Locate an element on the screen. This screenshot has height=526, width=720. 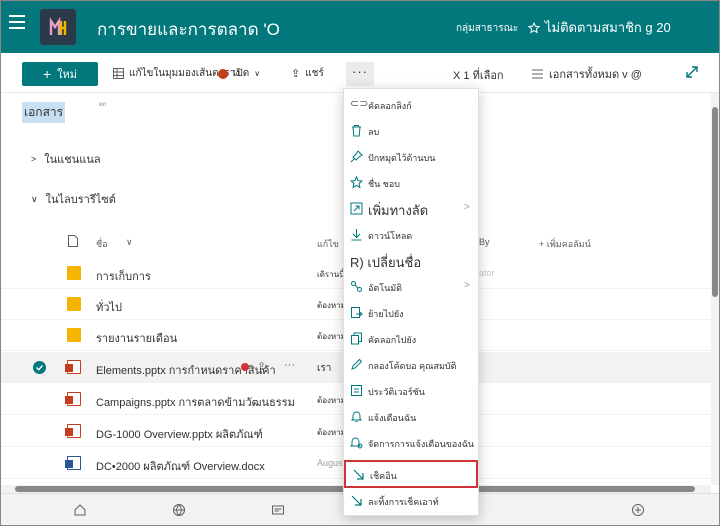
menu-item-label: ชื่น ชอบ is located at coordinates (384, 184).